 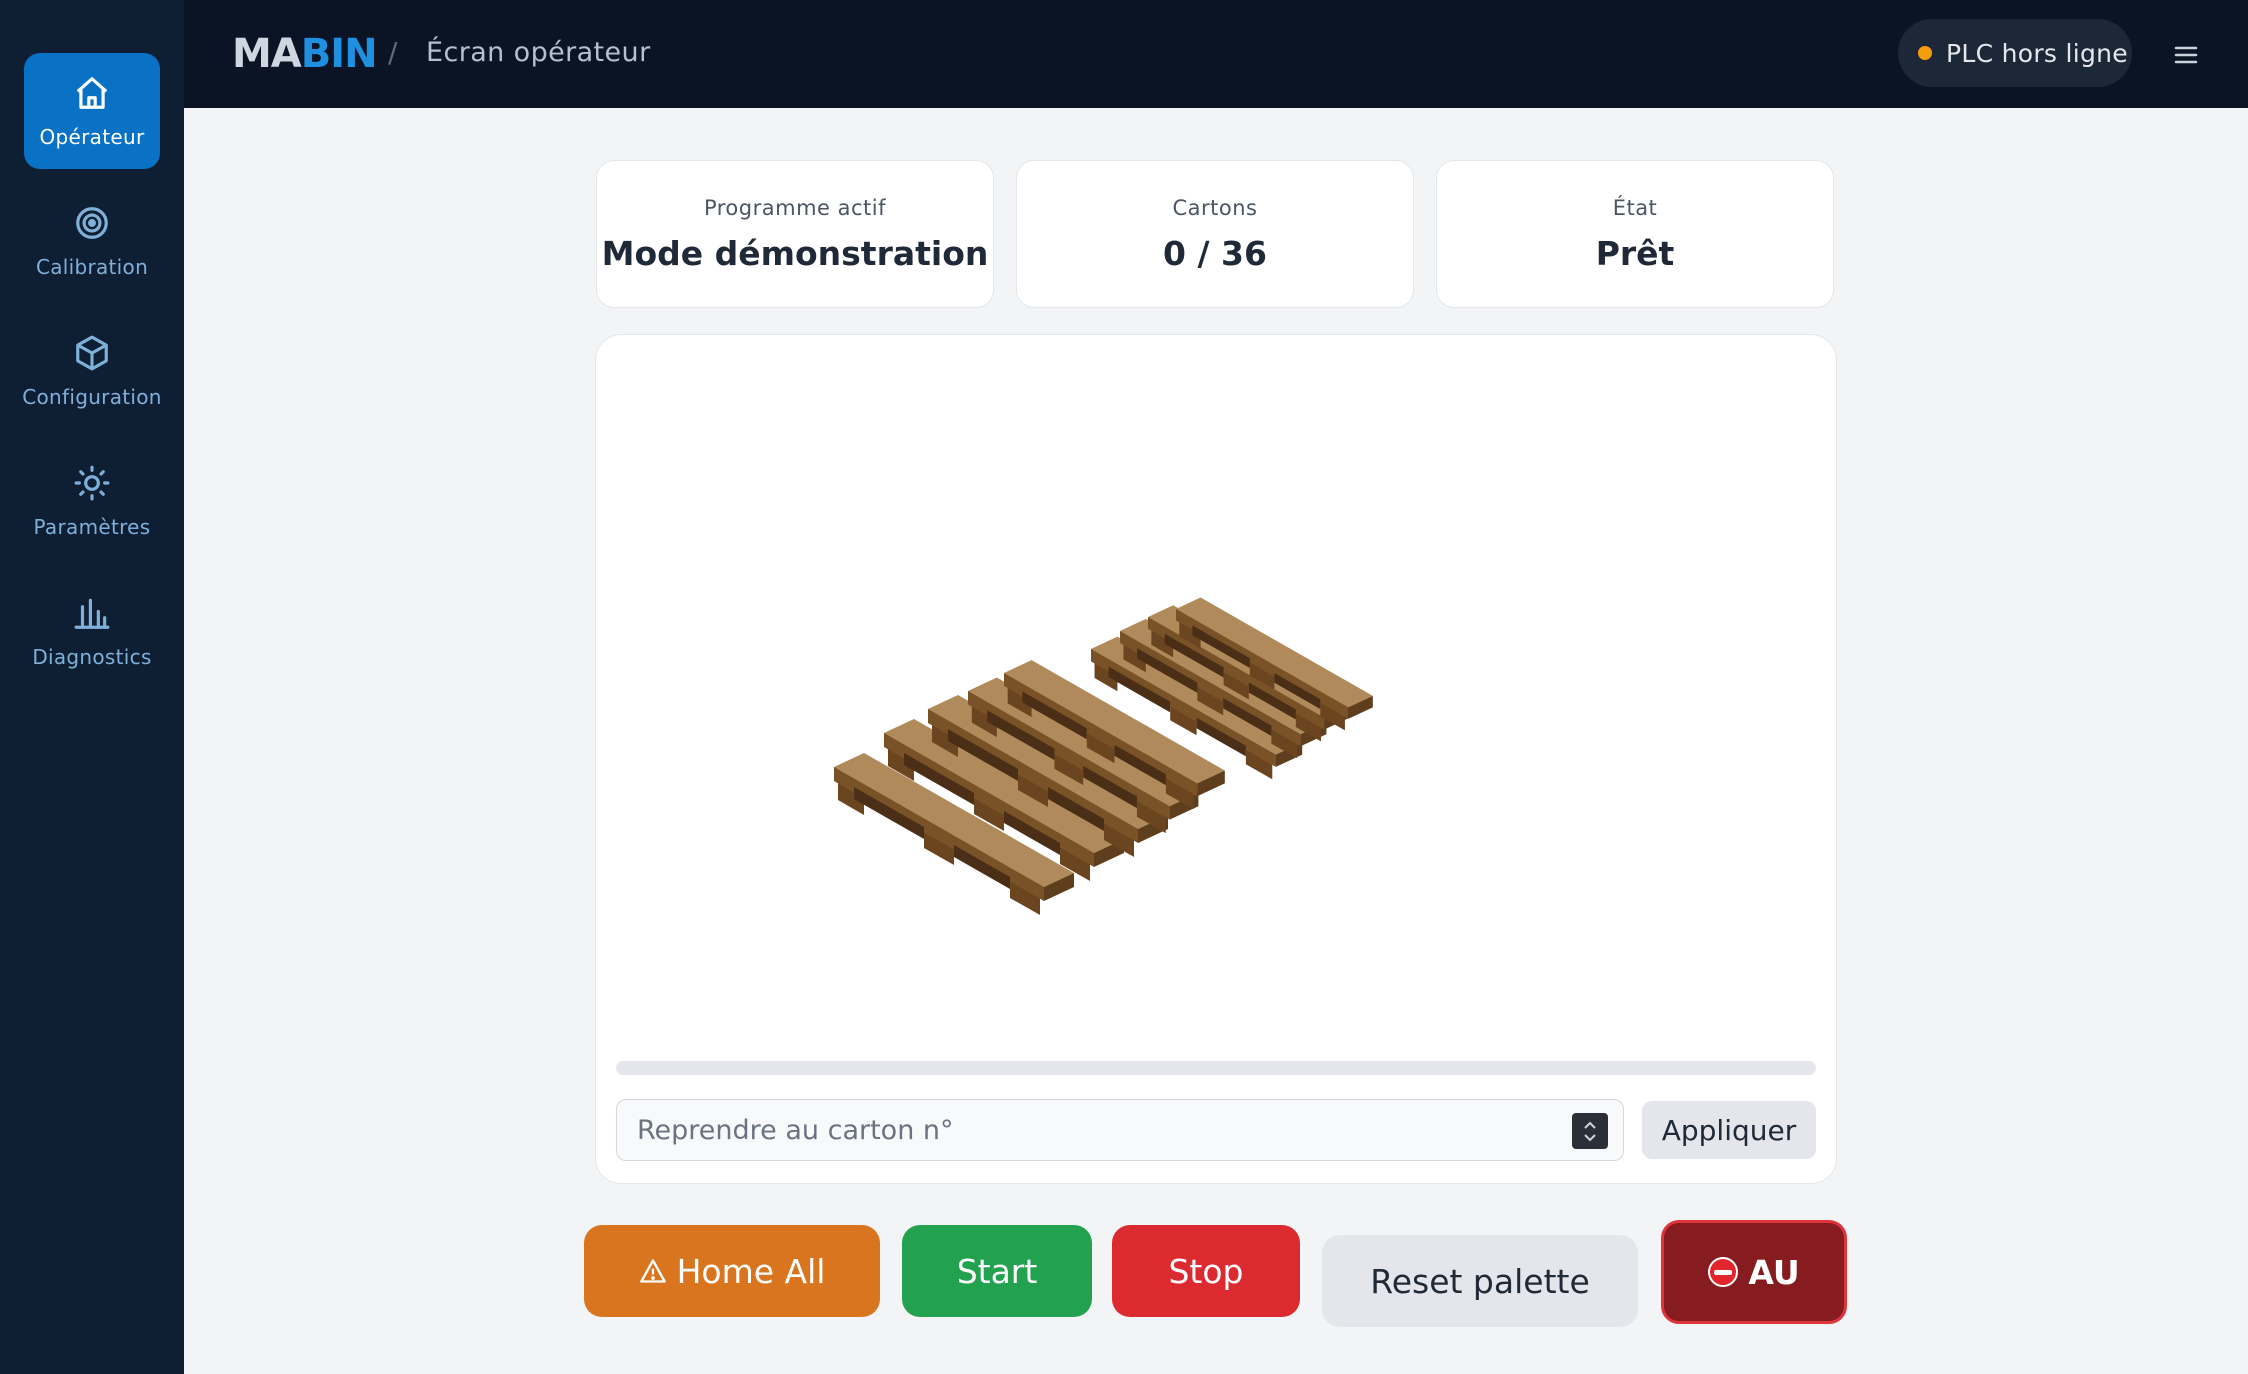 I want to click on state-label: État, so click(x=1635, y=207).